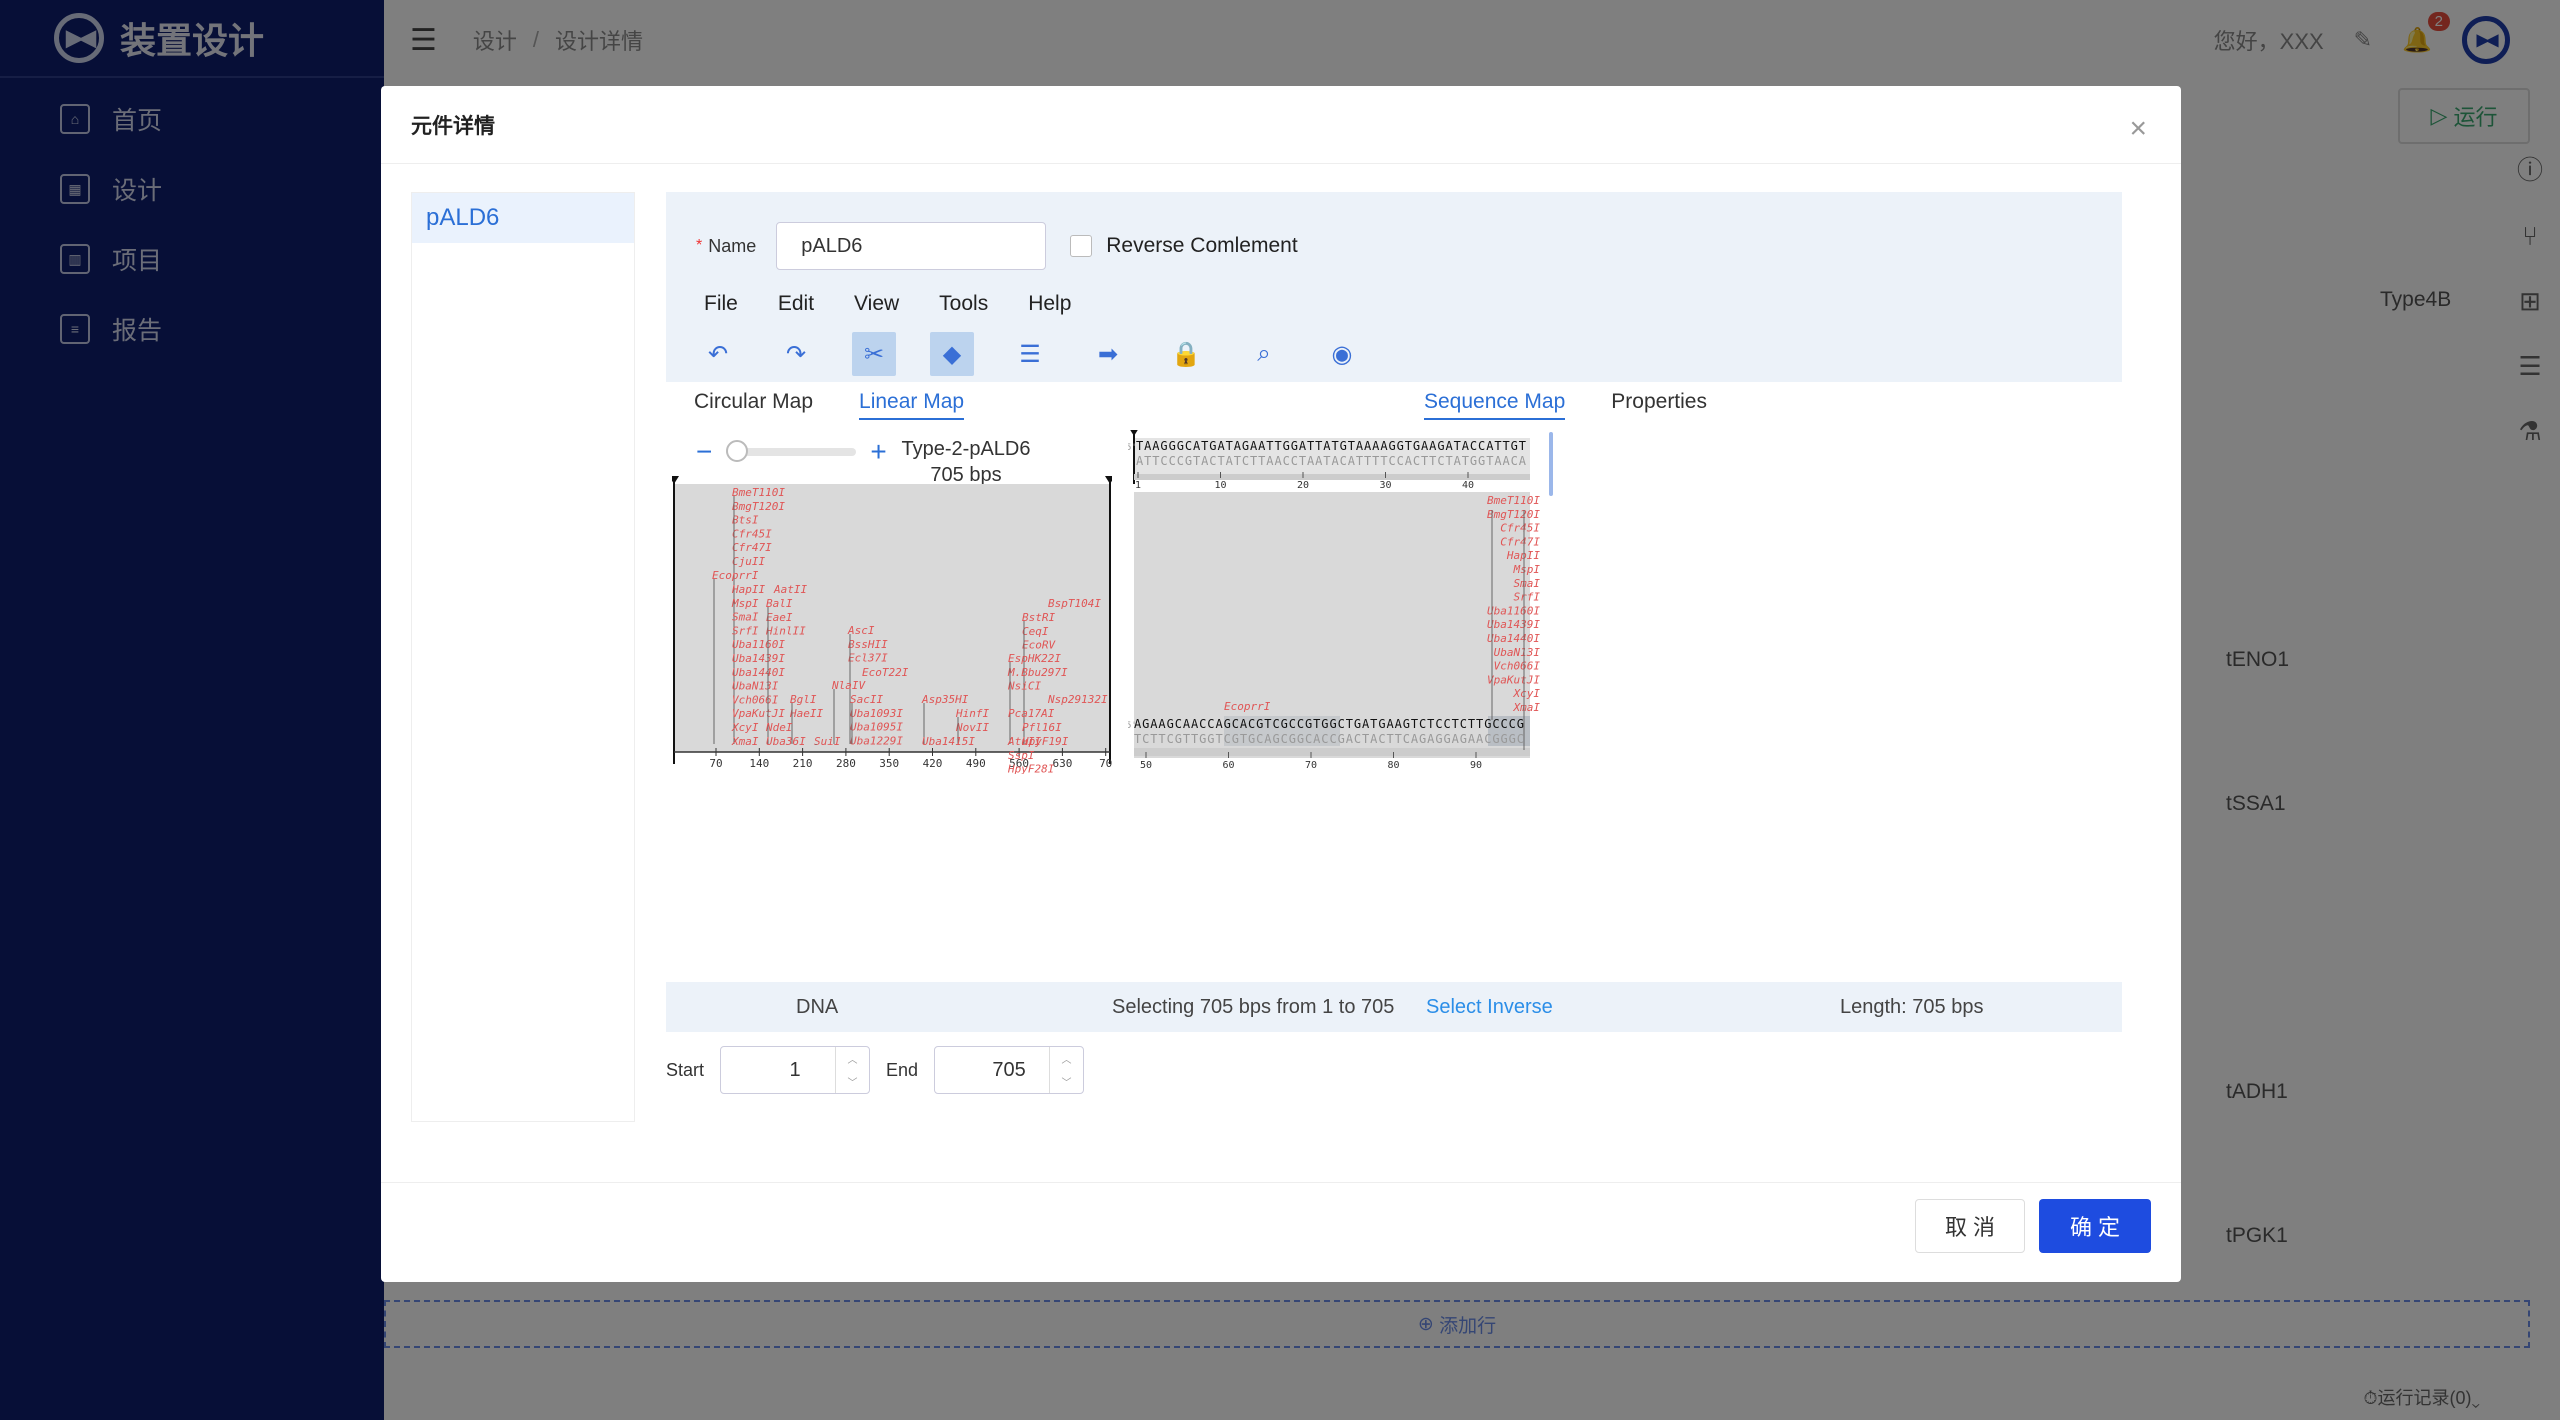  I want to click on cancel-button: 取 消, so click(1970, 1226).